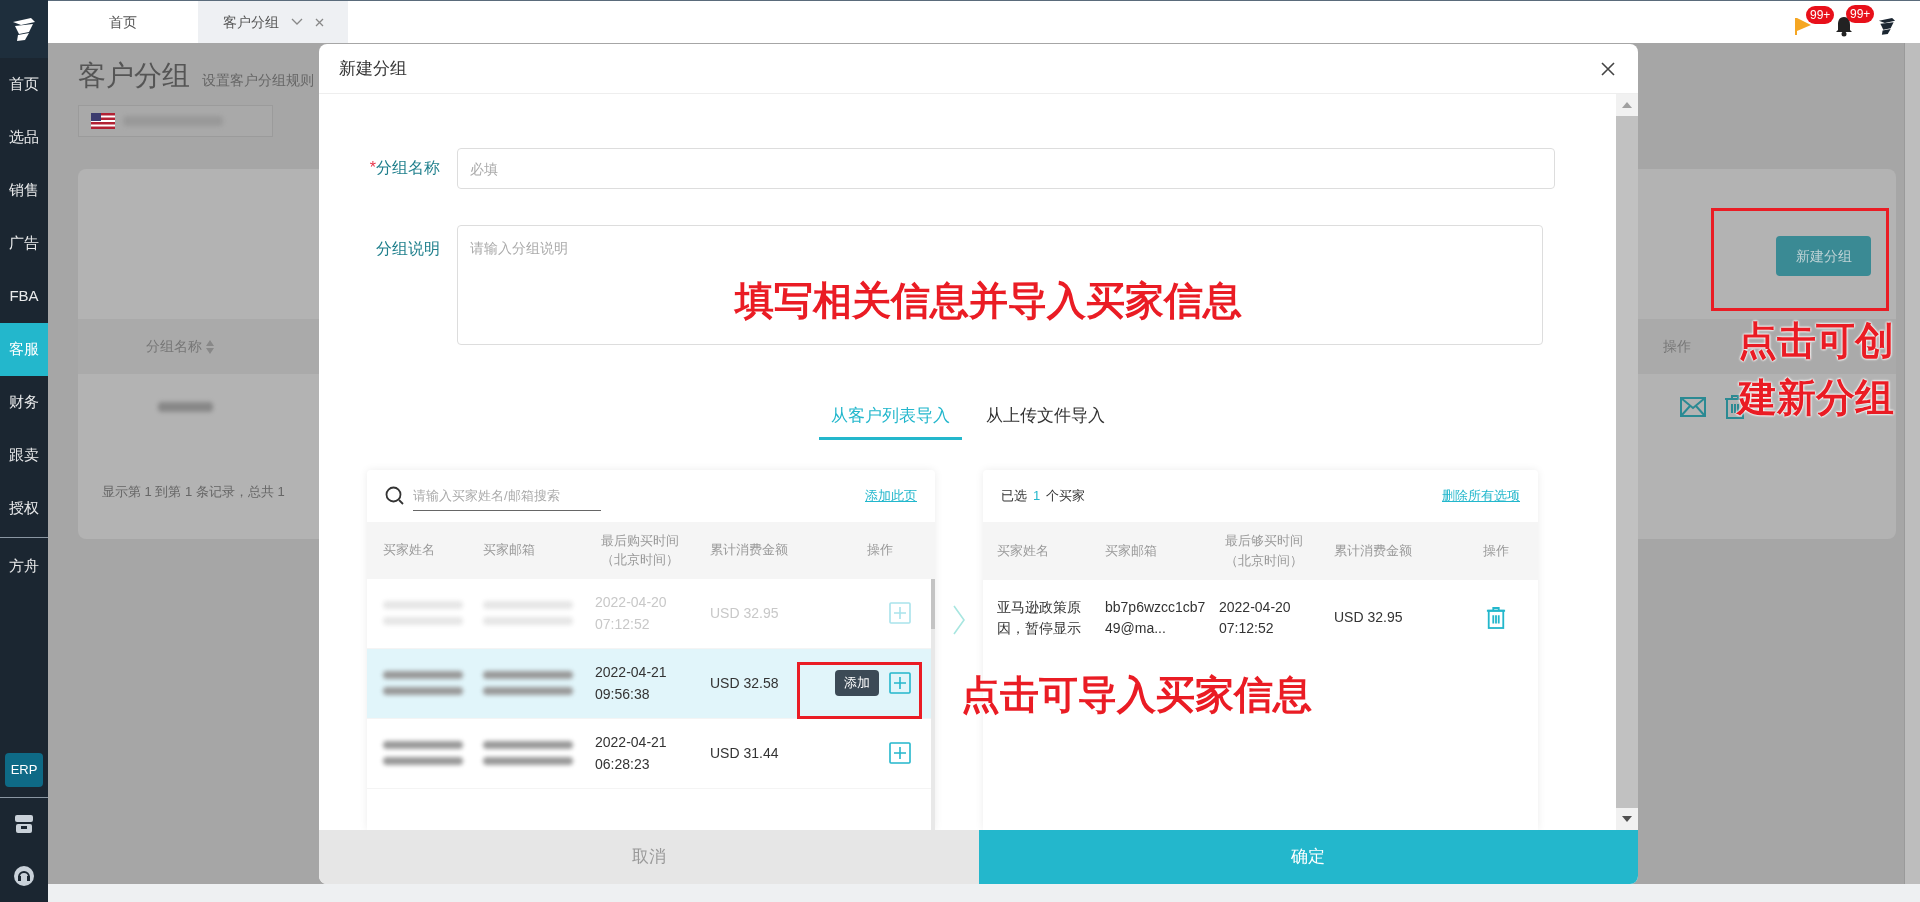 This screenshot has height=902, width=1920. What do you see at coordinates (1006, 168) in the screenshot?
I see `name-field: 必填` at bounding box center [1006, 168].